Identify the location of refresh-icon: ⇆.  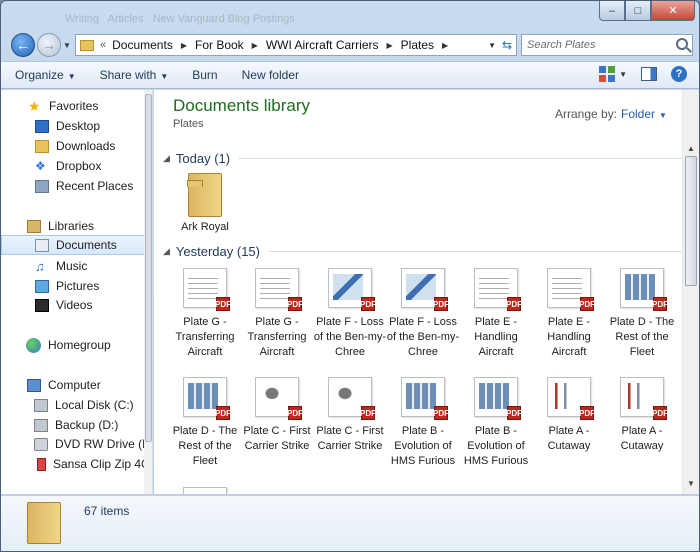
(507, 45).